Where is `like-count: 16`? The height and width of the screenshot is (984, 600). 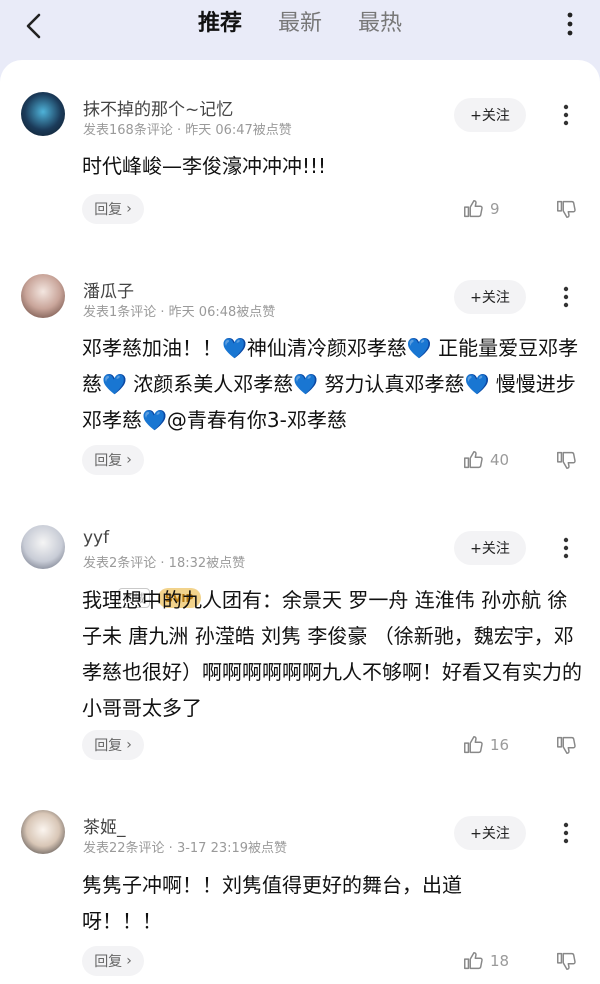 like-count: 16 is located at coordinates (500, 745).